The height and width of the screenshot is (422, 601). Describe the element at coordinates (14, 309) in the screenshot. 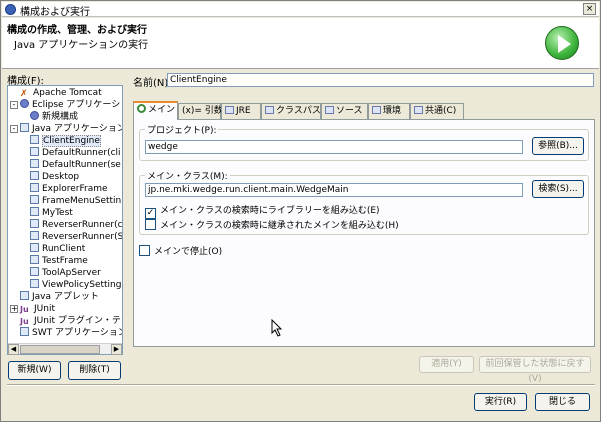

I see `expand-icon: +` at that location.